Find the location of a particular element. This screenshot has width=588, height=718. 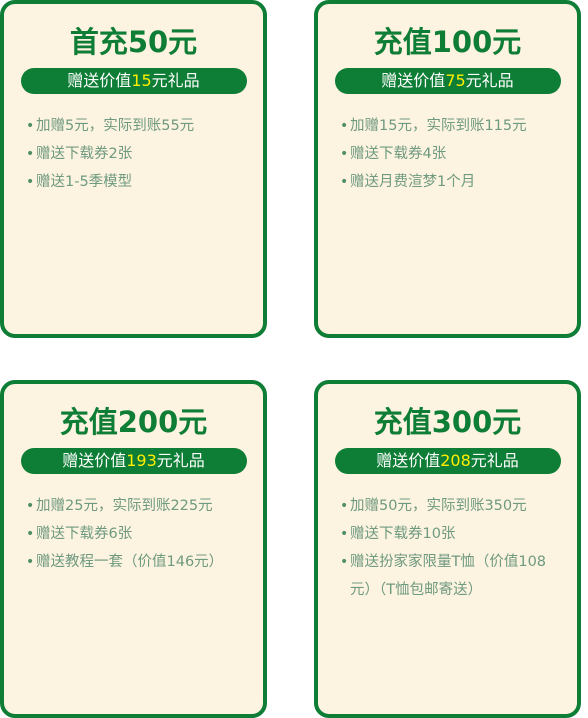

perk-text: 赠送下载券4张 is located at coordinates (398, 154).